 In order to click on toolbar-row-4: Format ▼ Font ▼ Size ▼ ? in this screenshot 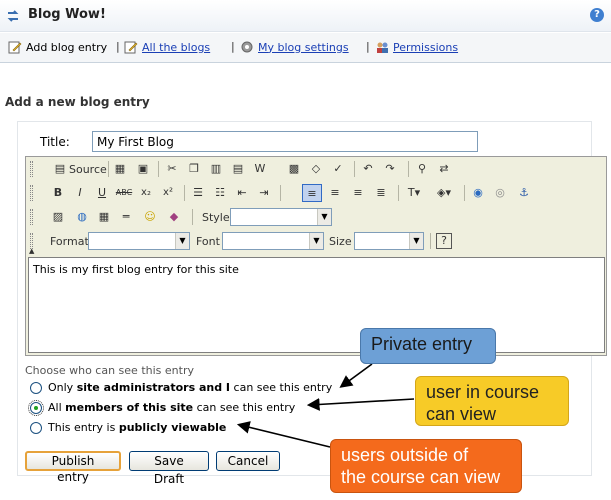, I will do `click(316, 241)`.